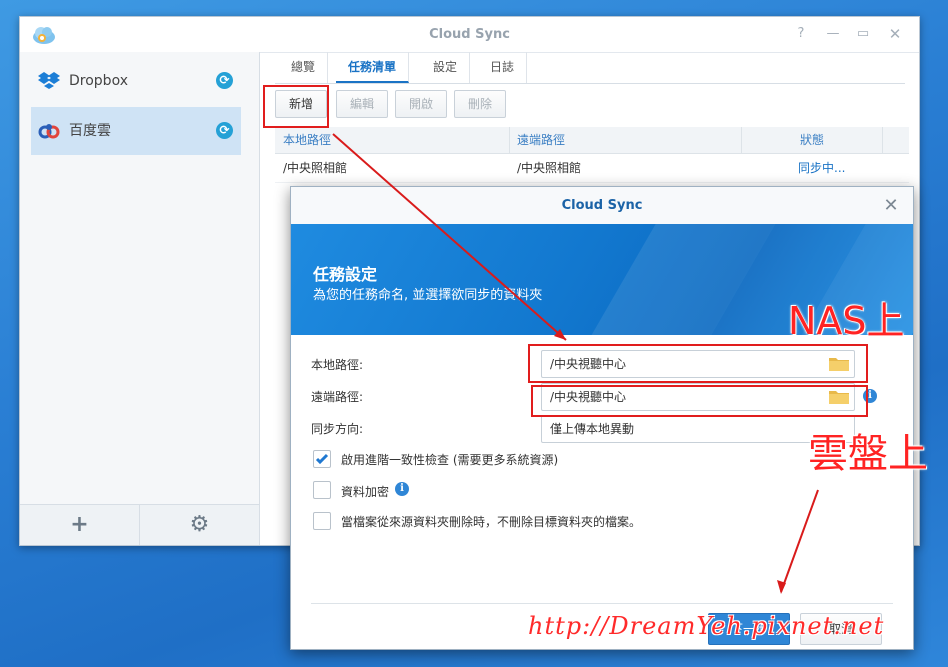 The image size is (948, 667). What do you see at coordinates (846, 321) in the screenshot?
I see `annotation-nas-label: NAS上` at bounding box center [846, 321].